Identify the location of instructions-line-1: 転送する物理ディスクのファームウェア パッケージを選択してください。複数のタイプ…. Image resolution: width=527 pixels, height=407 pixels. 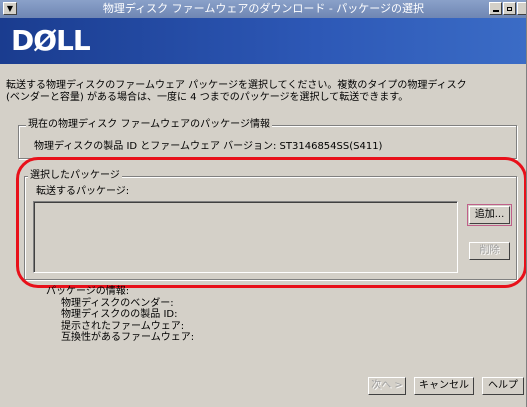
(236, 85).